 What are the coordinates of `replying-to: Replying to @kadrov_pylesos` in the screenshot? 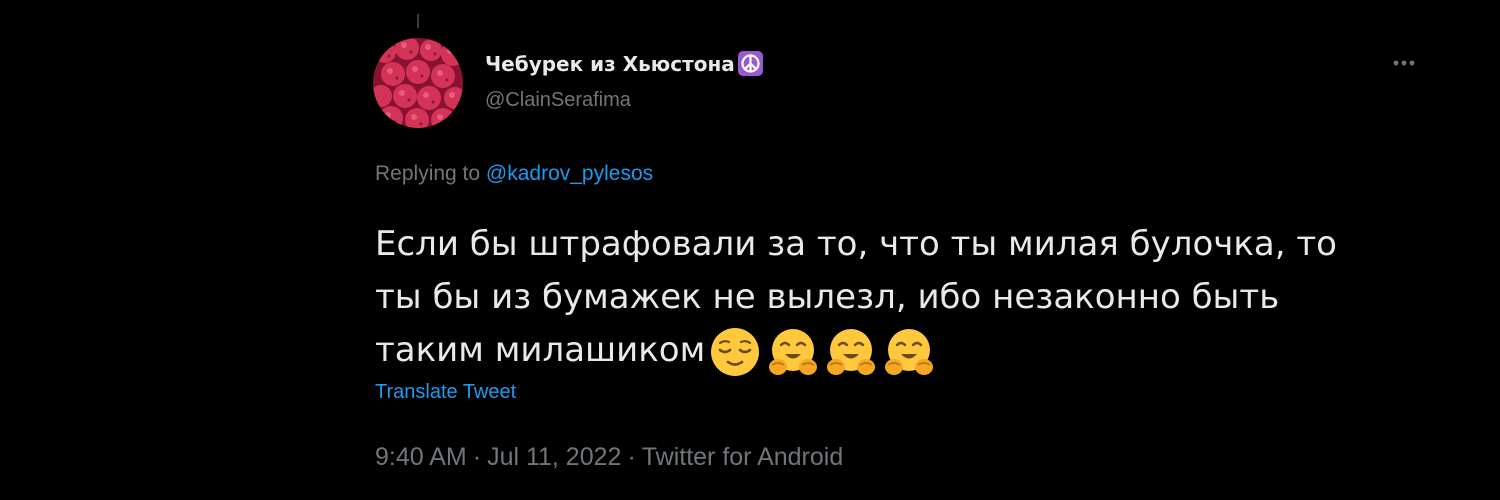 It's located at (514, 174).